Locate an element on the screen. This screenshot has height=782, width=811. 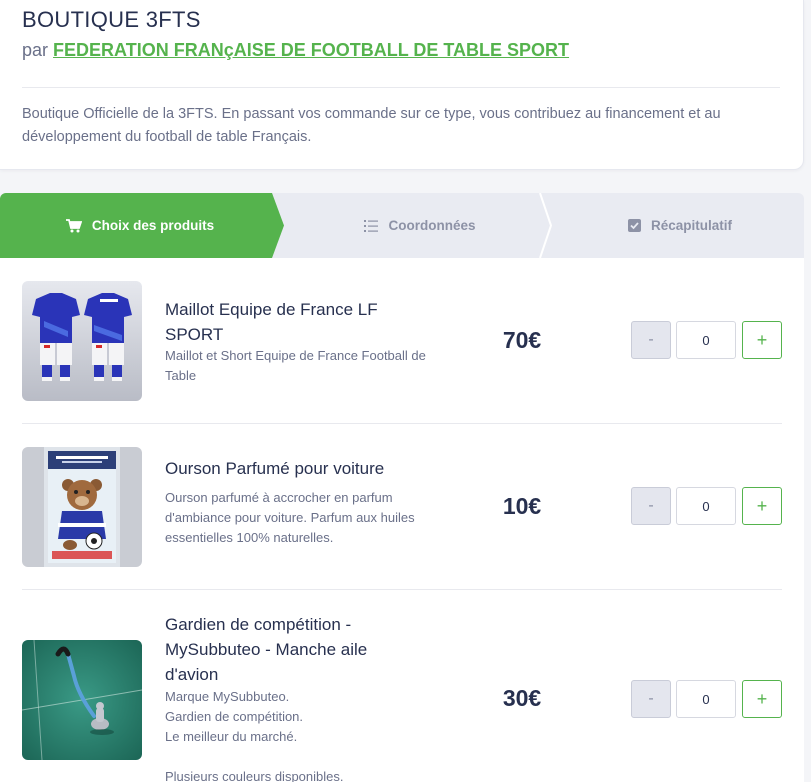
product-price: 70€ is located at coordinates (522, 340).